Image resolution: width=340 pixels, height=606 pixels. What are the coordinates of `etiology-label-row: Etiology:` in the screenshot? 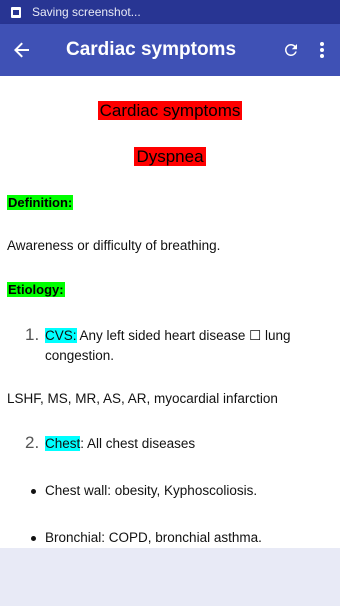 It's located at (36, 289).